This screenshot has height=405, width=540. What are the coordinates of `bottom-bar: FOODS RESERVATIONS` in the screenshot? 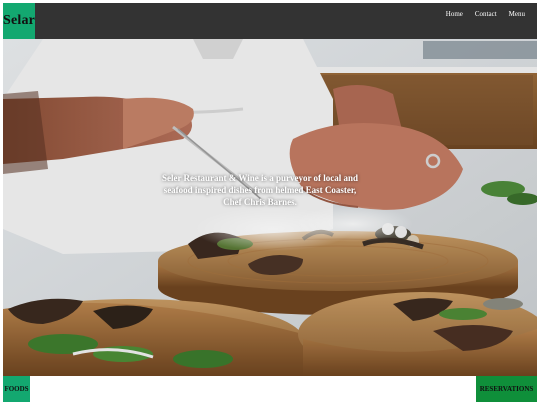 It's located at (270, 389).